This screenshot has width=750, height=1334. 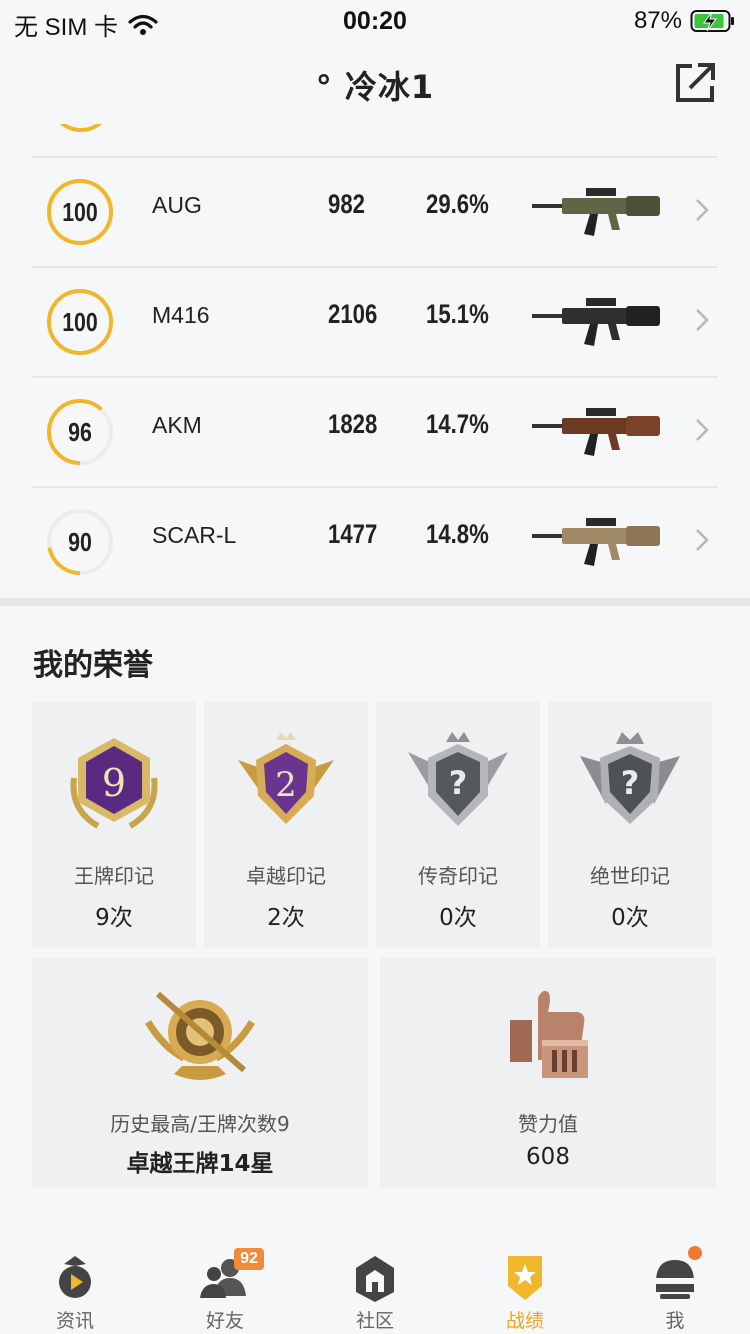 I want to click on badge-count: 9次, so click(x=114, y=918).